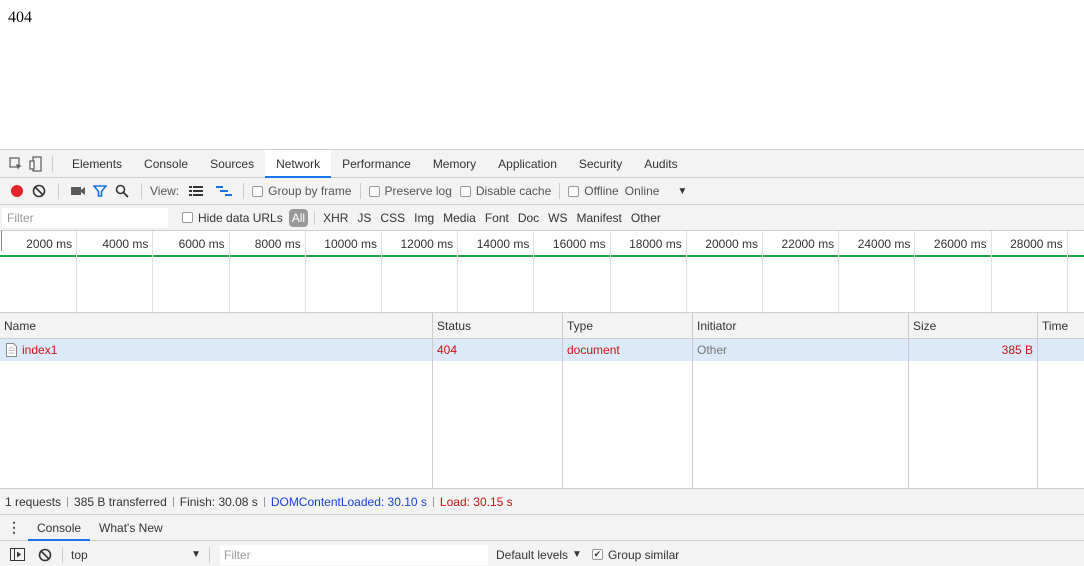  I want to click on filter-type-css: CSS, so click(392, 218).